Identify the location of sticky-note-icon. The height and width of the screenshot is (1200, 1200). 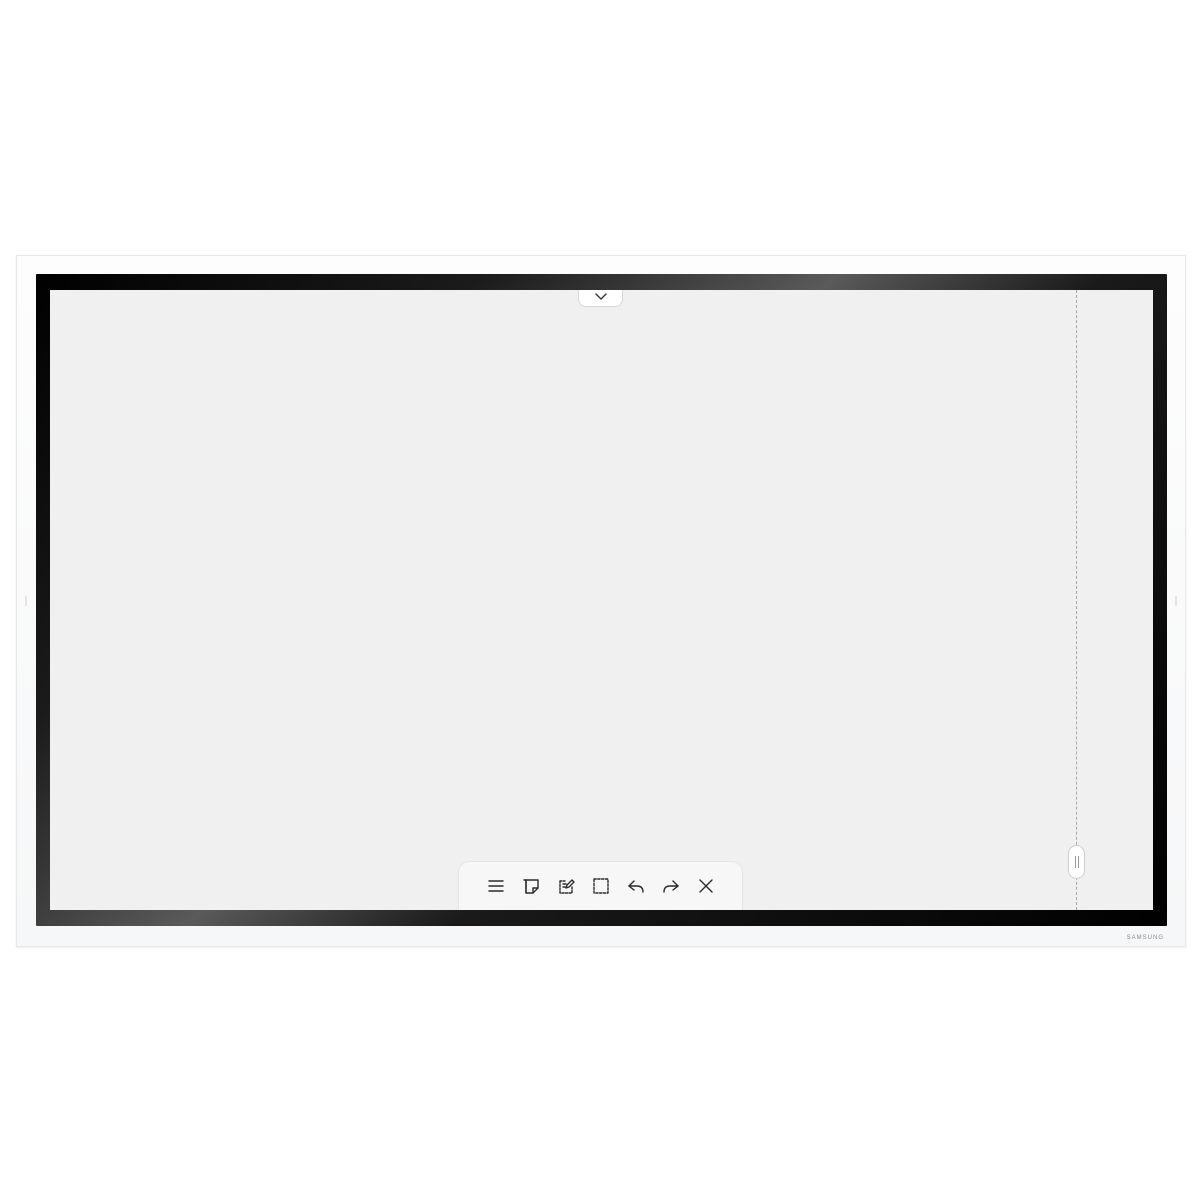
(530, 886).